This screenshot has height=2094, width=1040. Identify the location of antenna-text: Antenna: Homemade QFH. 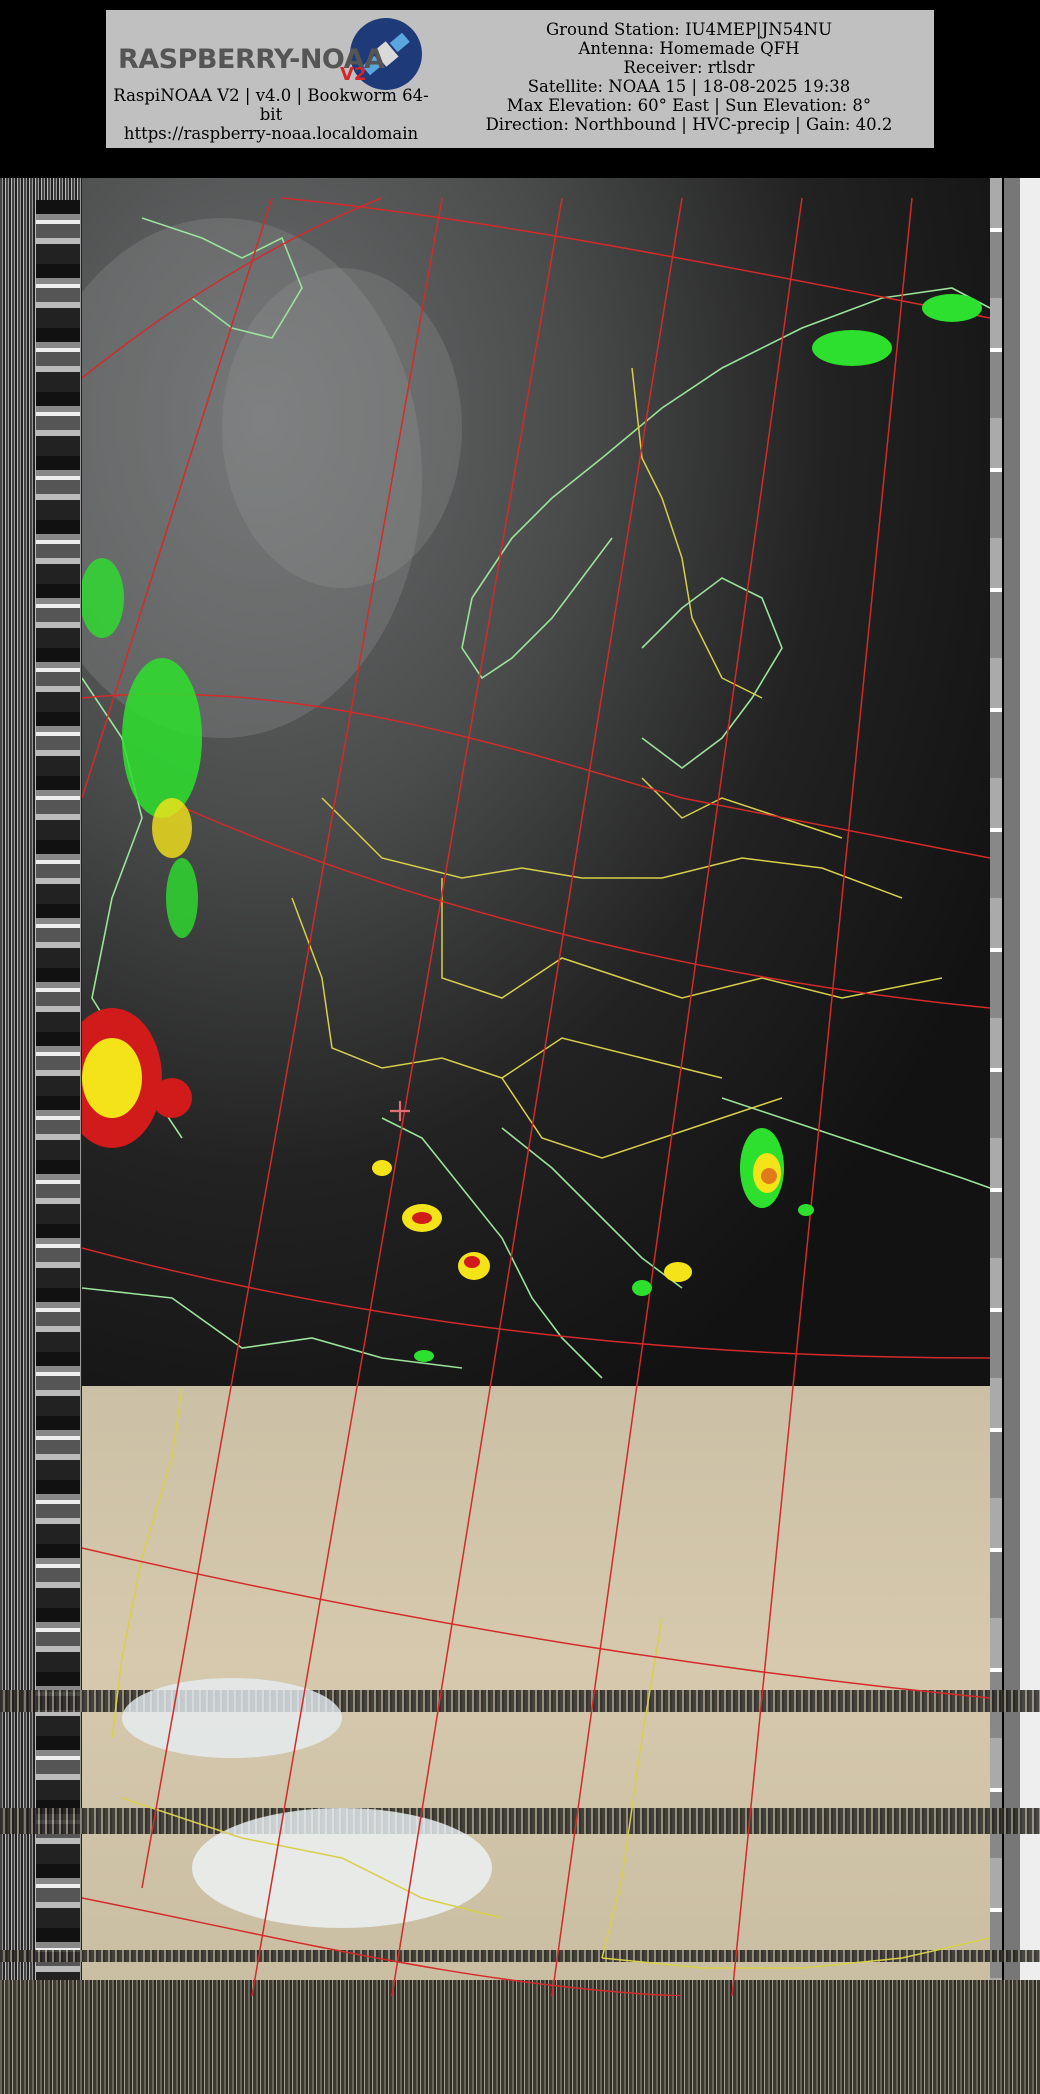
(689, 48).